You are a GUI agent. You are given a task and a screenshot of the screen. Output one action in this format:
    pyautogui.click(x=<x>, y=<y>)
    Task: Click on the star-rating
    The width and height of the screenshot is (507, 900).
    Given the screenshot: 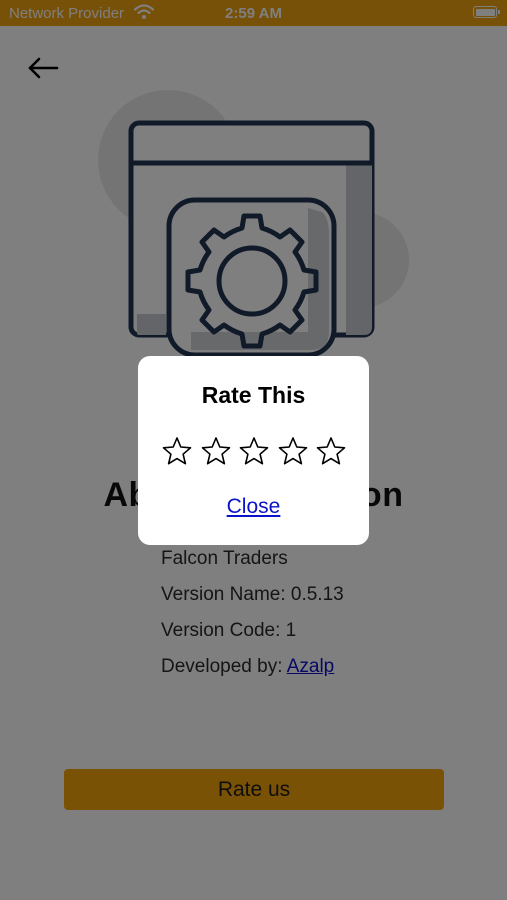 What is the action you would take?
    pyautogui.click(x=254, y=452)
    